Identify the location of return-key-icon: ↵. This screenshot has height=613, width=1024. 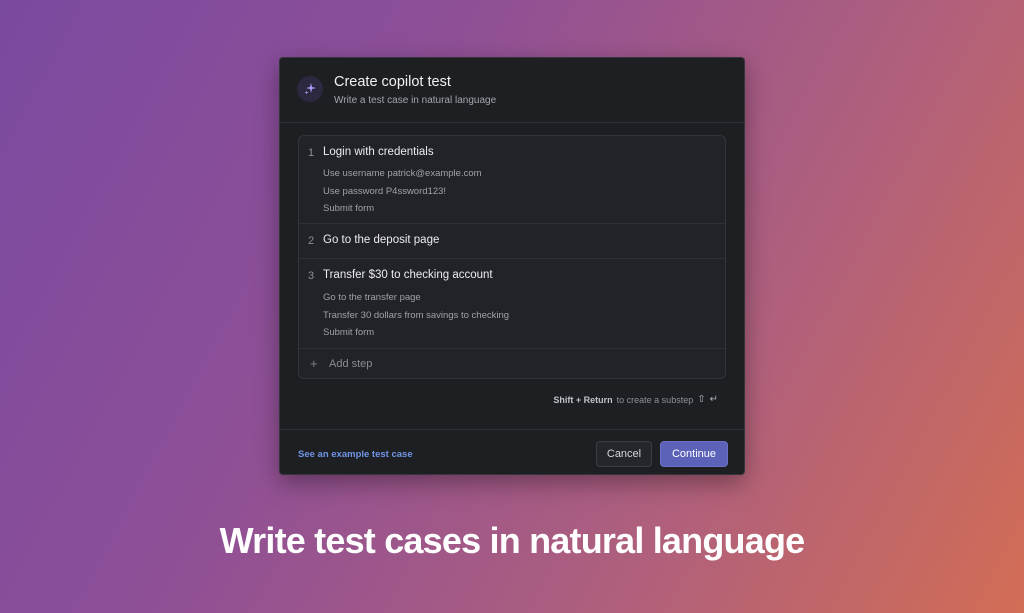
(713, 399).